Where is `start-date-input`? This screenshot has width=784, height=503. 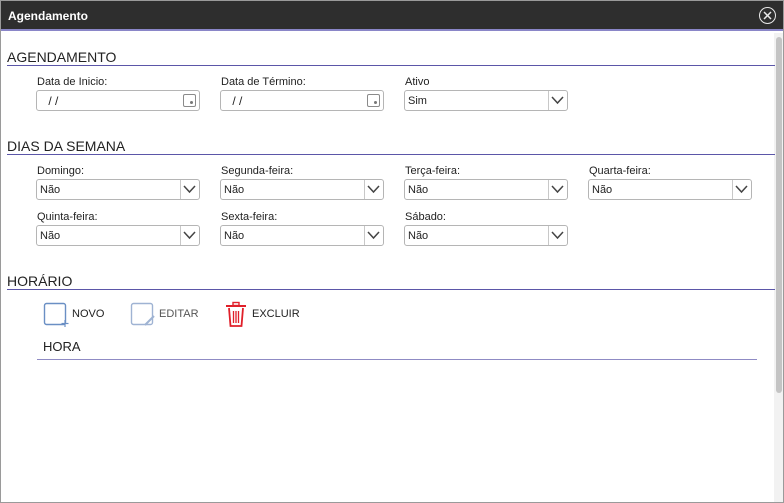 start-date-input is located at coordinates (110, 100).